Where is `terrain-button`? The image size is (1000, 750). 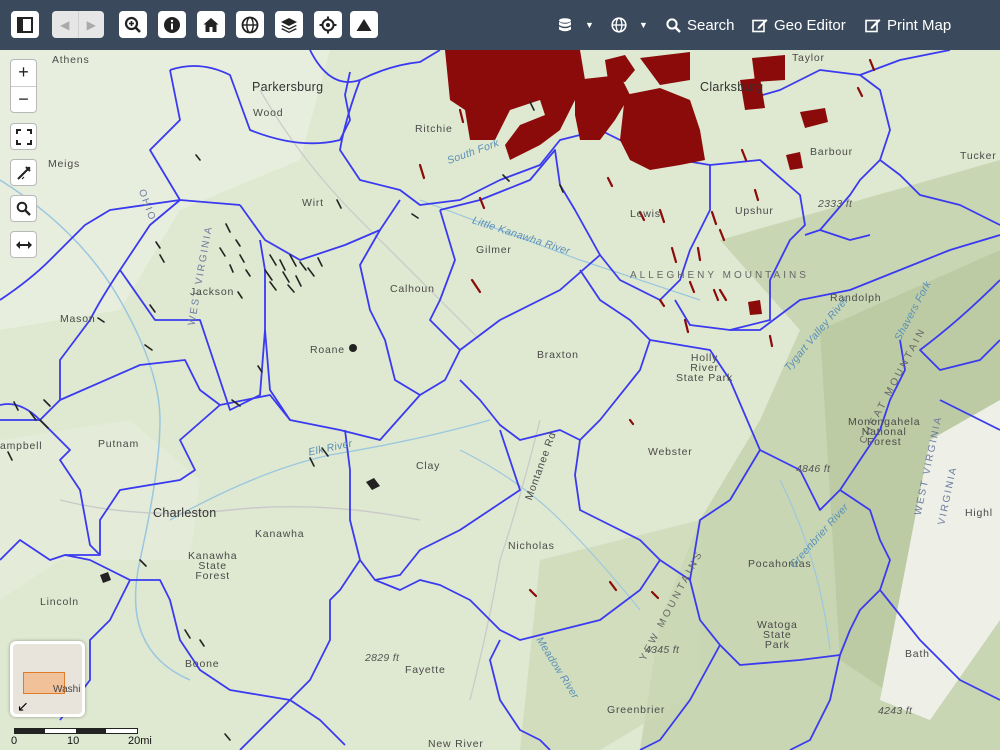 terrain-button is located at coordinates (364, 24).